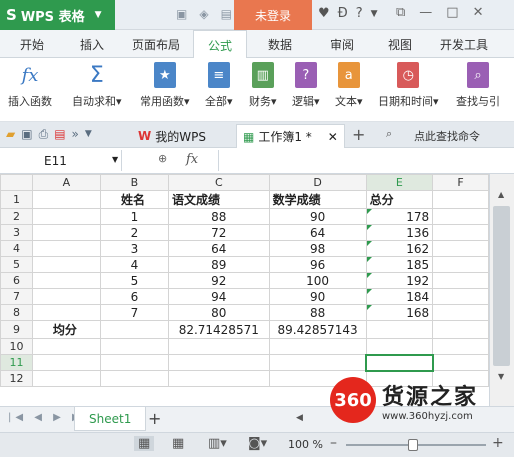 The image size is (514, 457). I want to click on row-header: 12, so click(16, 378).